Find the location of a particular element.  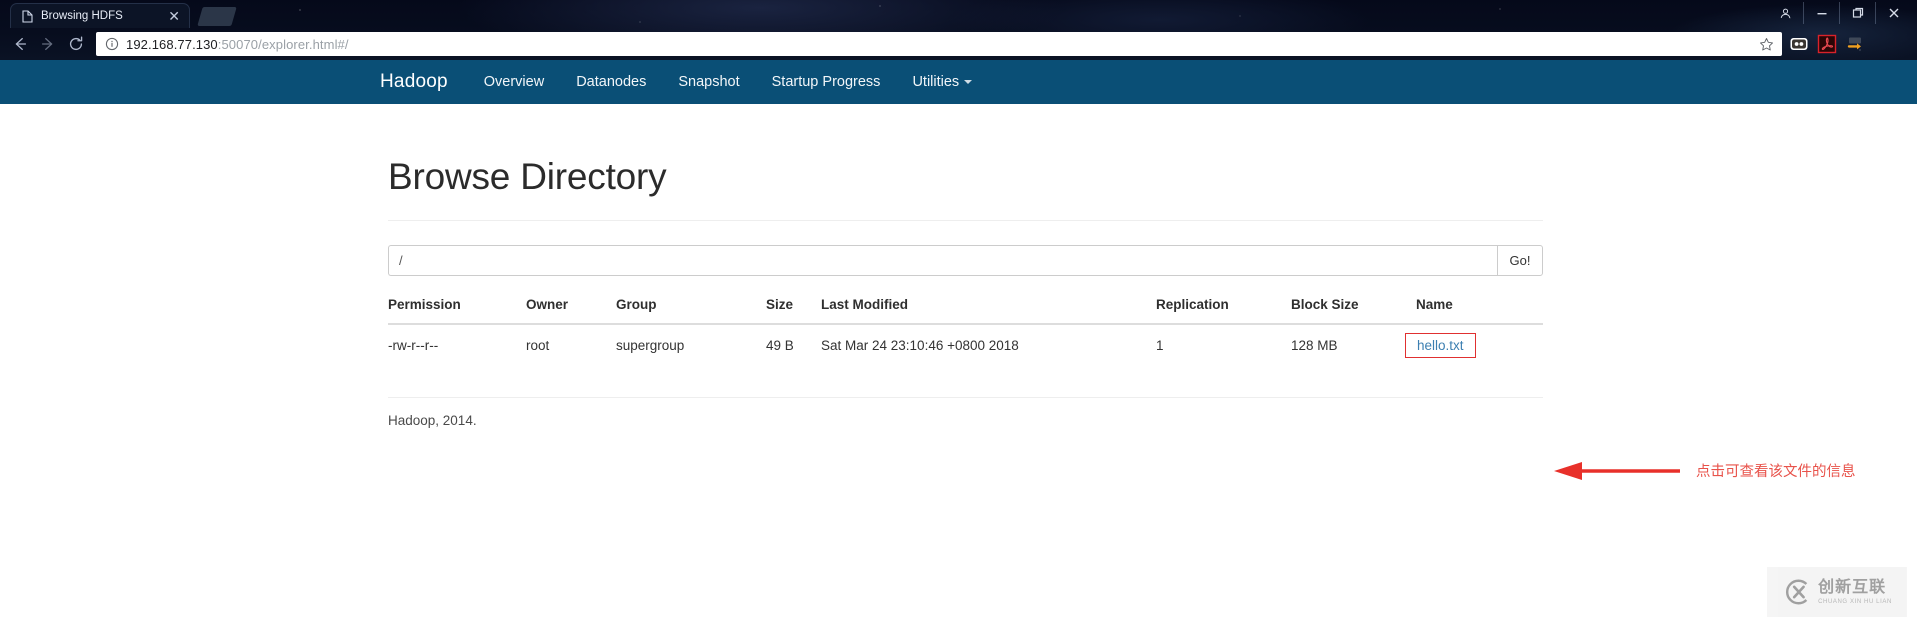

path-input-group: Go! is located at coordinates (965, 260).